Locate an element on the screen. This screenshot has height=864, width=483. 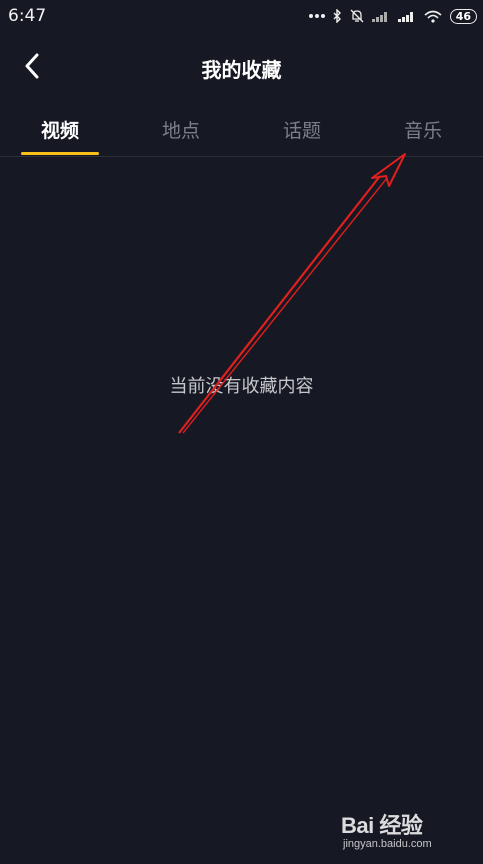
empty-state-message: 当前没有收藏内容 is located at coordinates (241, 386).